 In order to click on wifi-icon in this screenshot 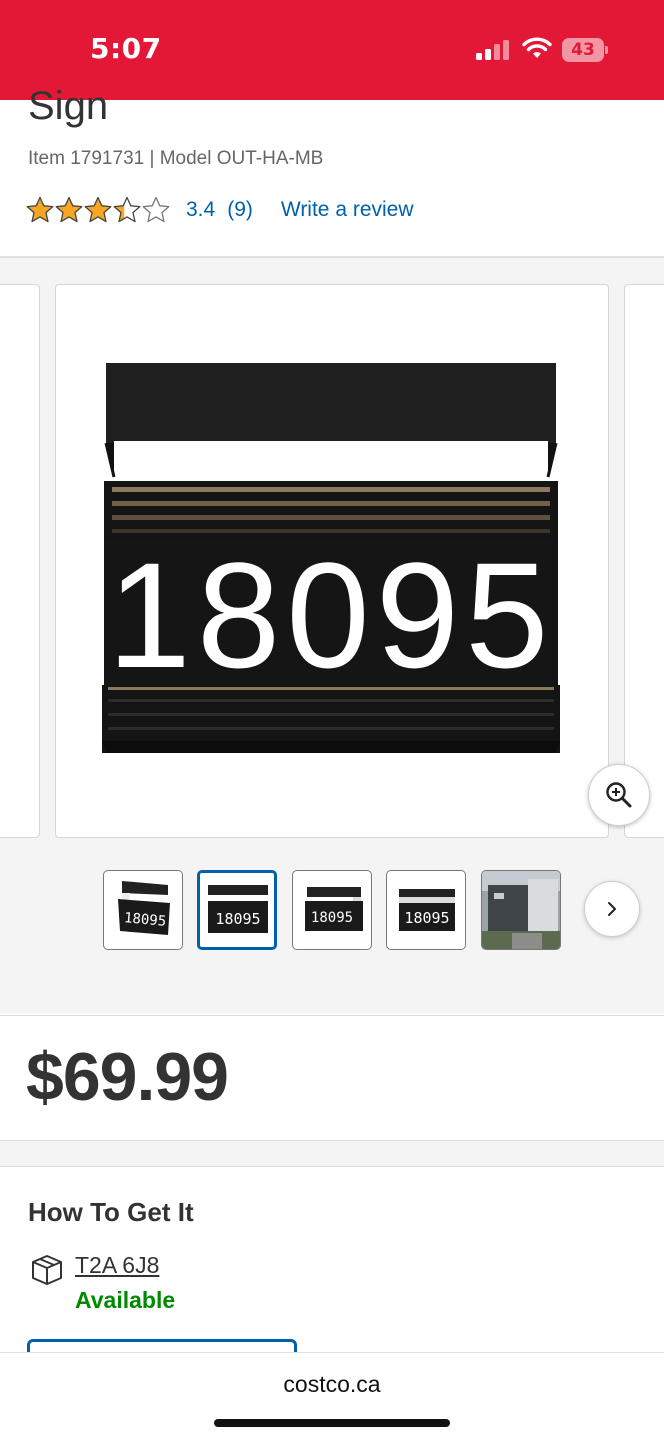, I will do `click(537, 47)`.